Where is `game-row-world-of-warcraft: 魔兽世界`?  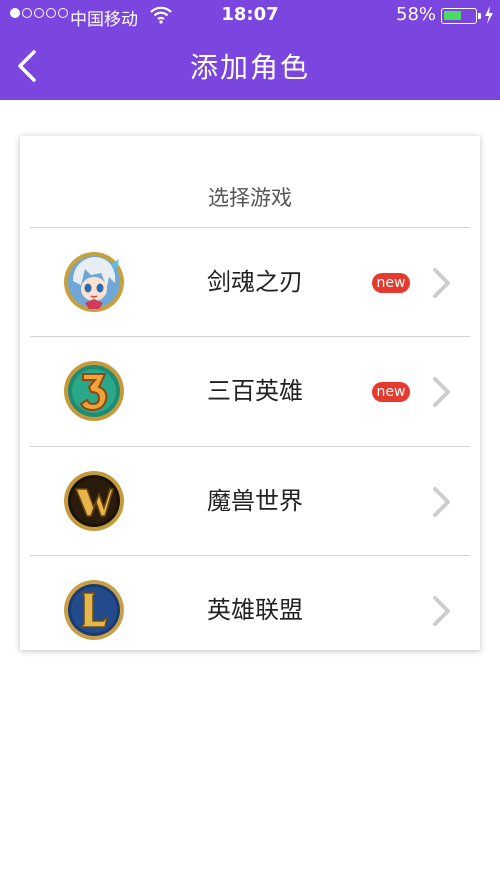 game-row-world-of-warcraft: 魔兽世界 is located at coordinates (250, 501).